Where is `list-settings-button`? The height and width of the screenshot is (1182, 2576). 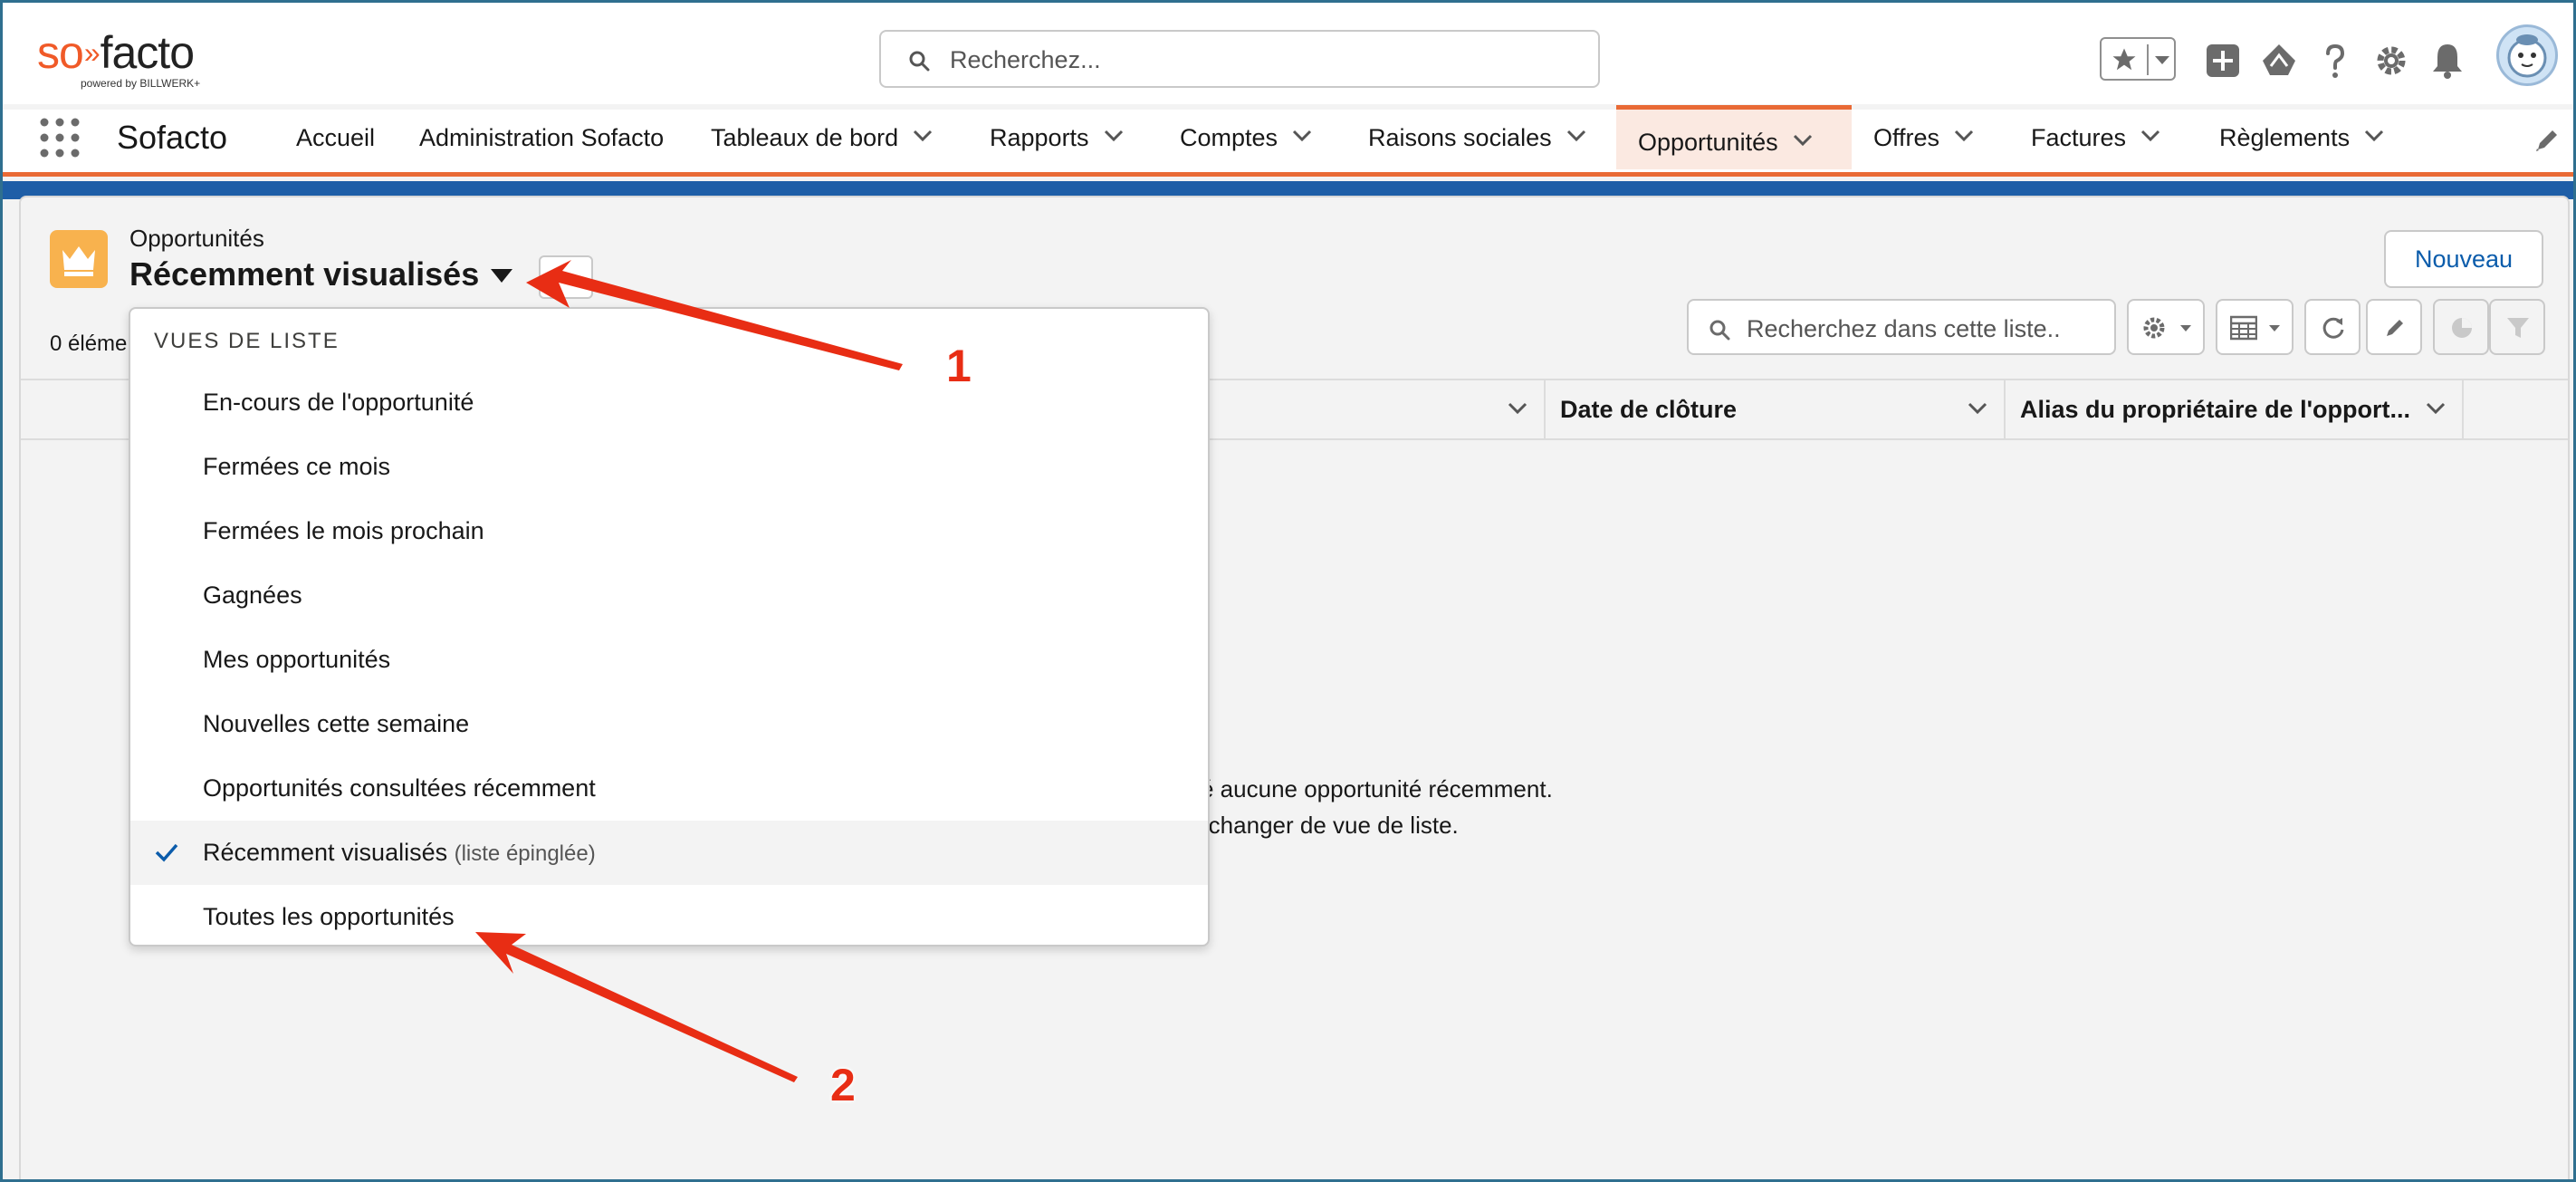 list-settings-button is located at coordinates (2166, 327).